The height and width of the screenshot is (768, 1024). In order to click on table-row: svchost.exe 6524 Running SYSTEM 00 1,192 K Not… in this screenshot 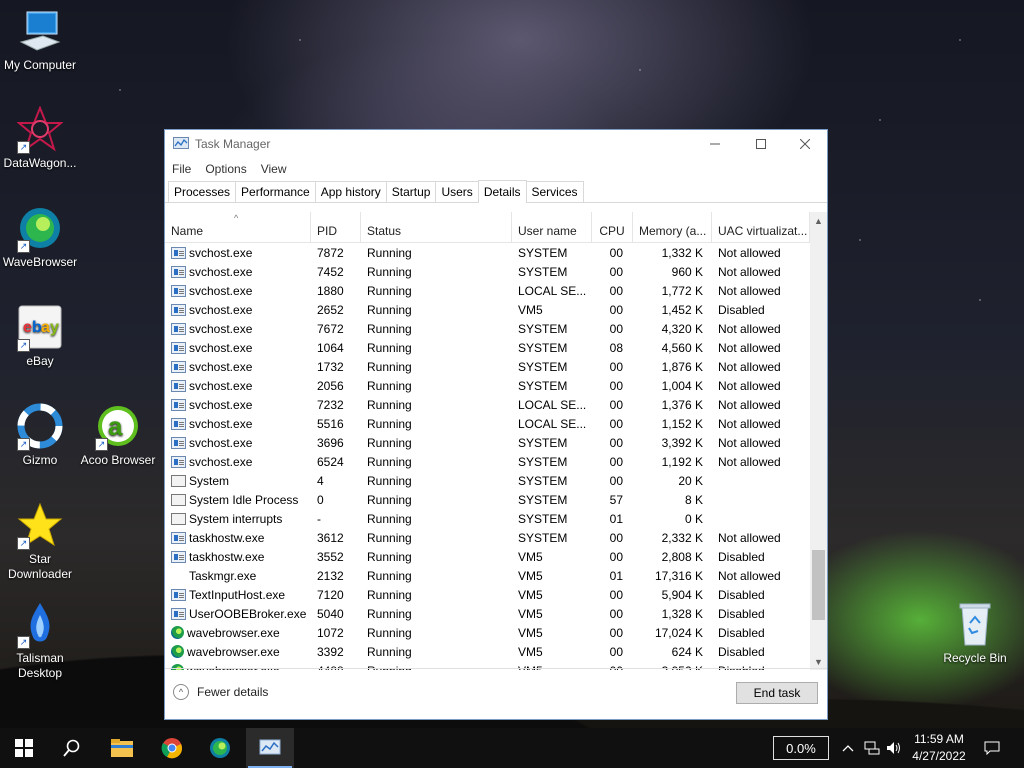, I will do `click(487, 461)`.